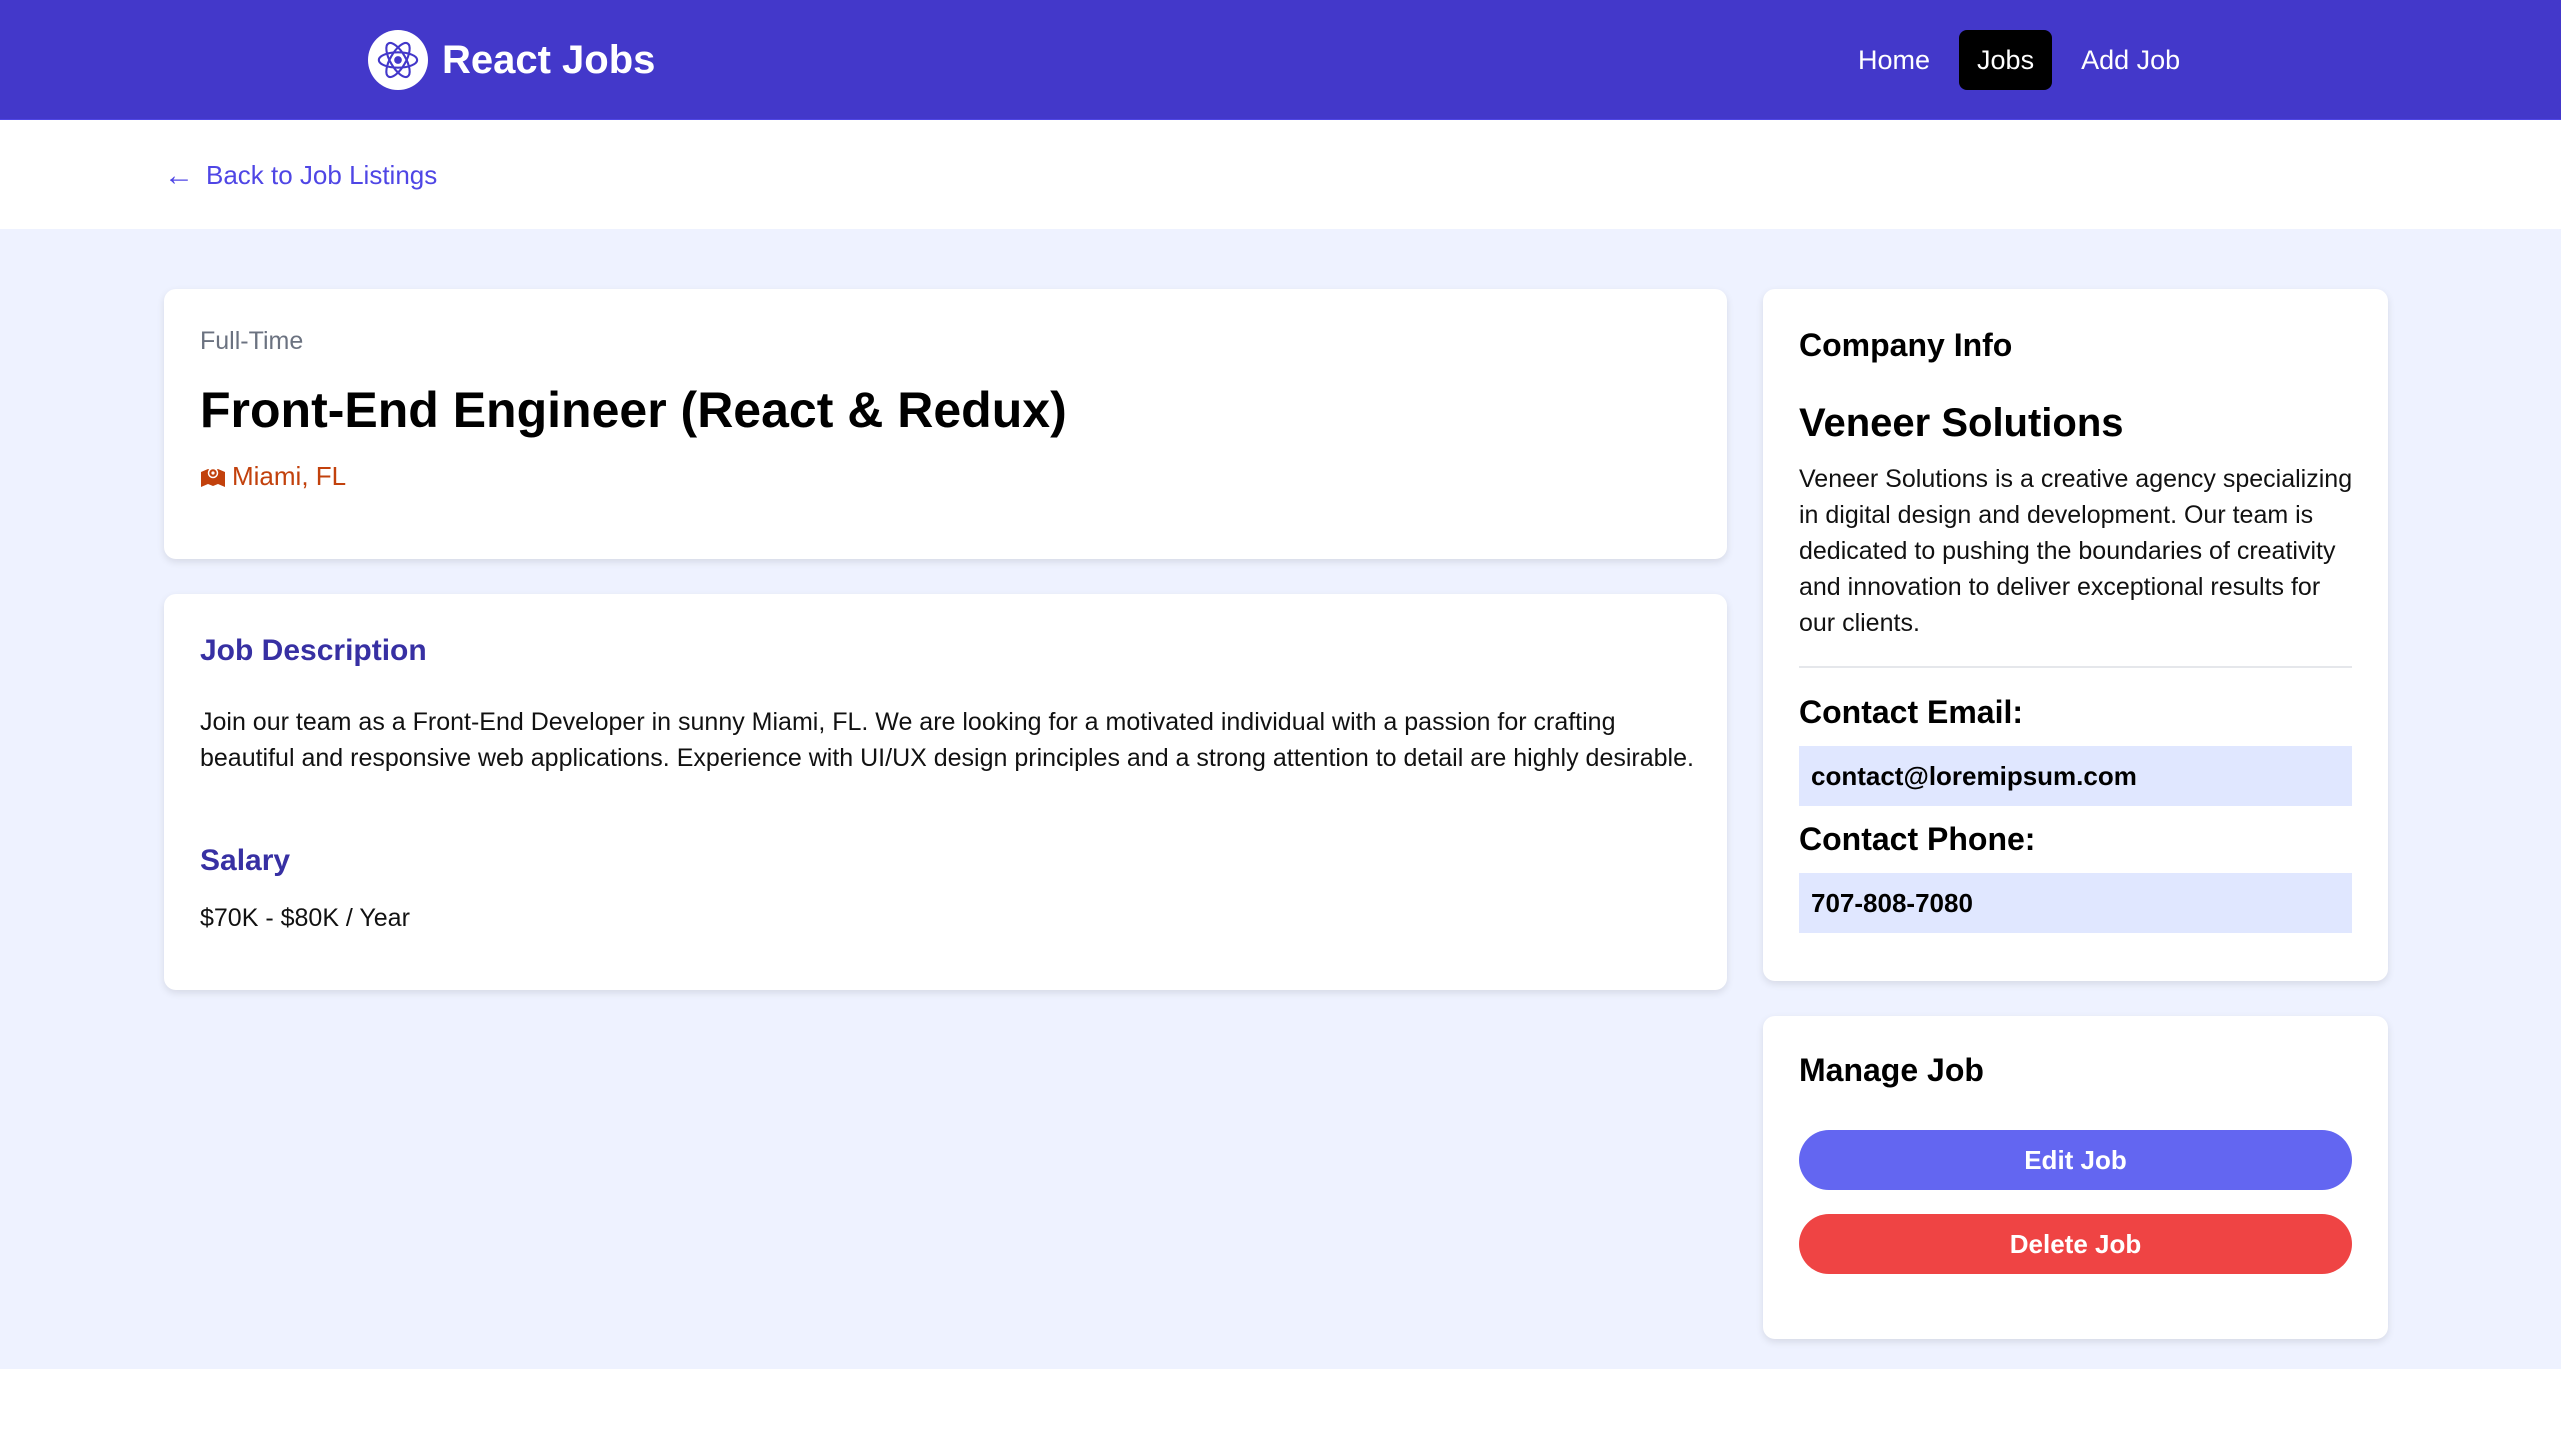  Describe the element at coordinates (252, 341) in the screenshot. I see `job-type: Full-Time` at that location.